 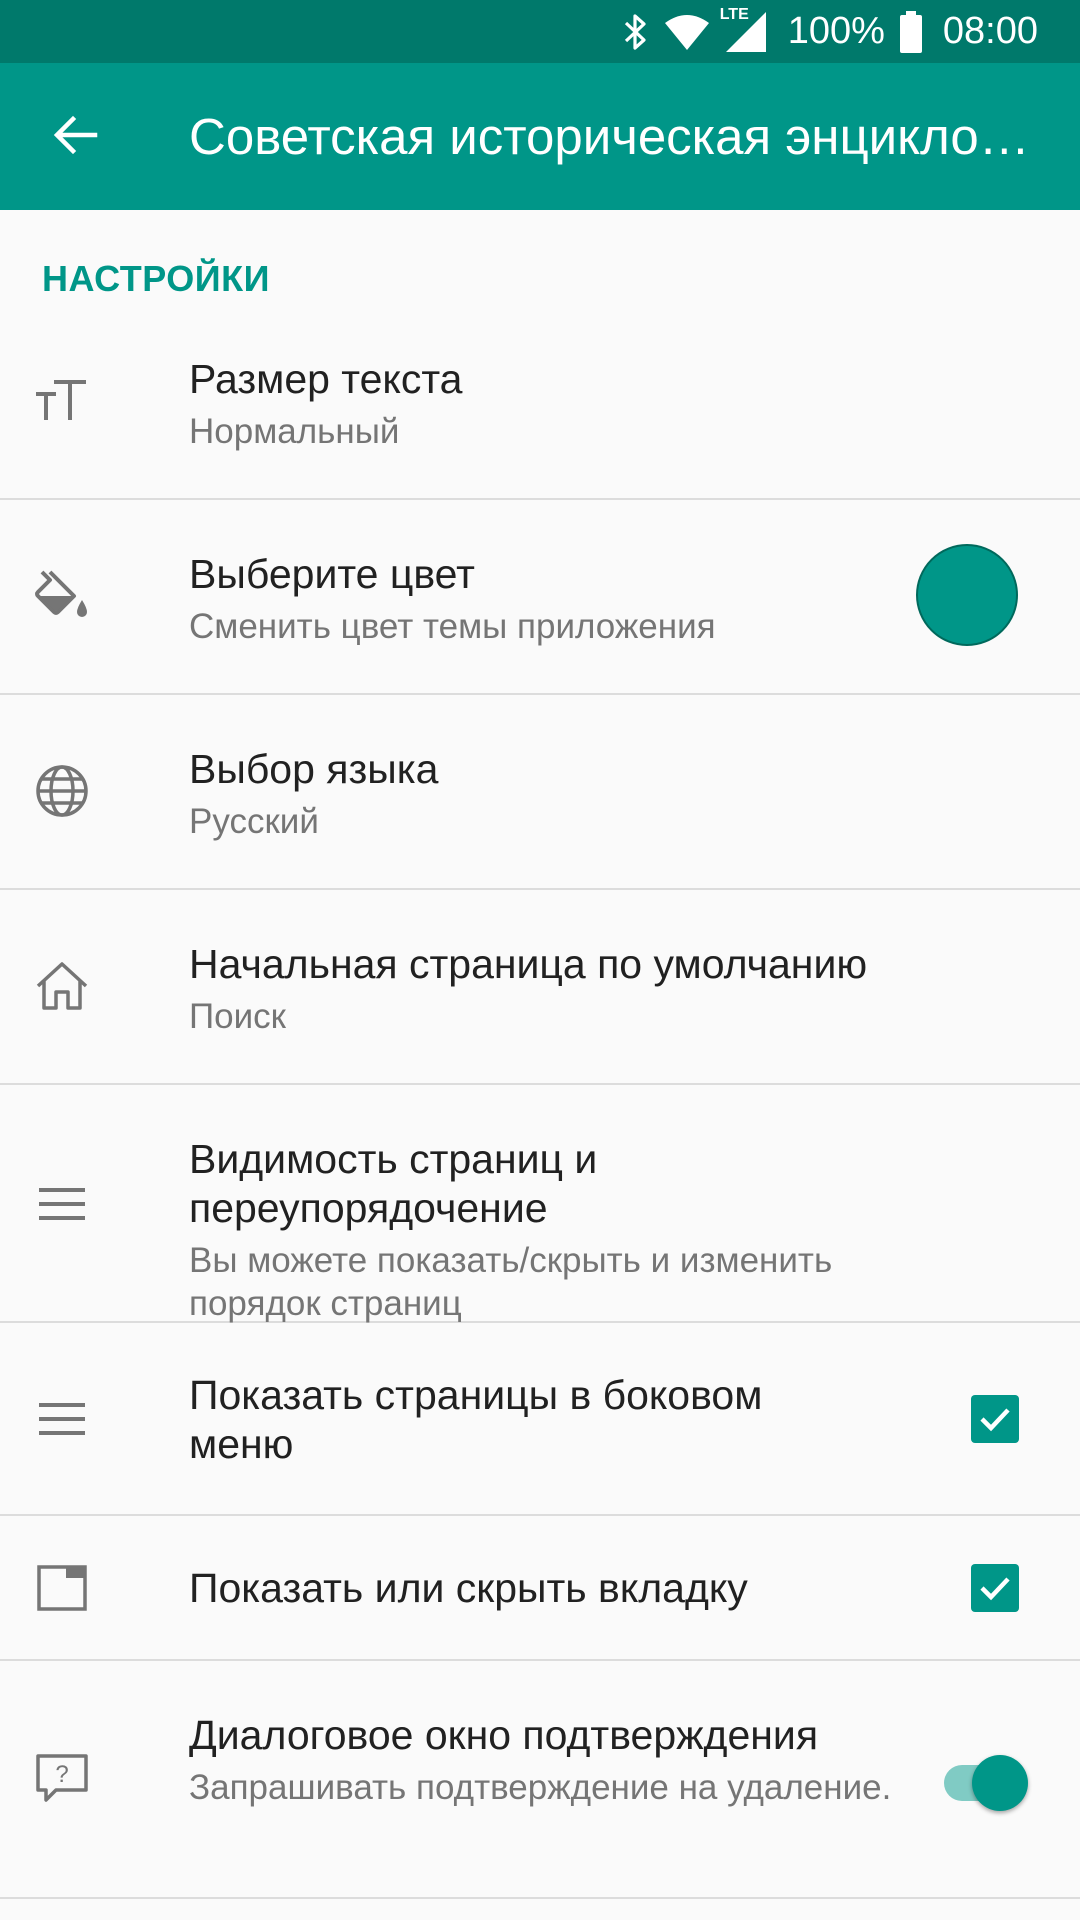 I want to click on text-size-icon, so click(x=62, y=401).